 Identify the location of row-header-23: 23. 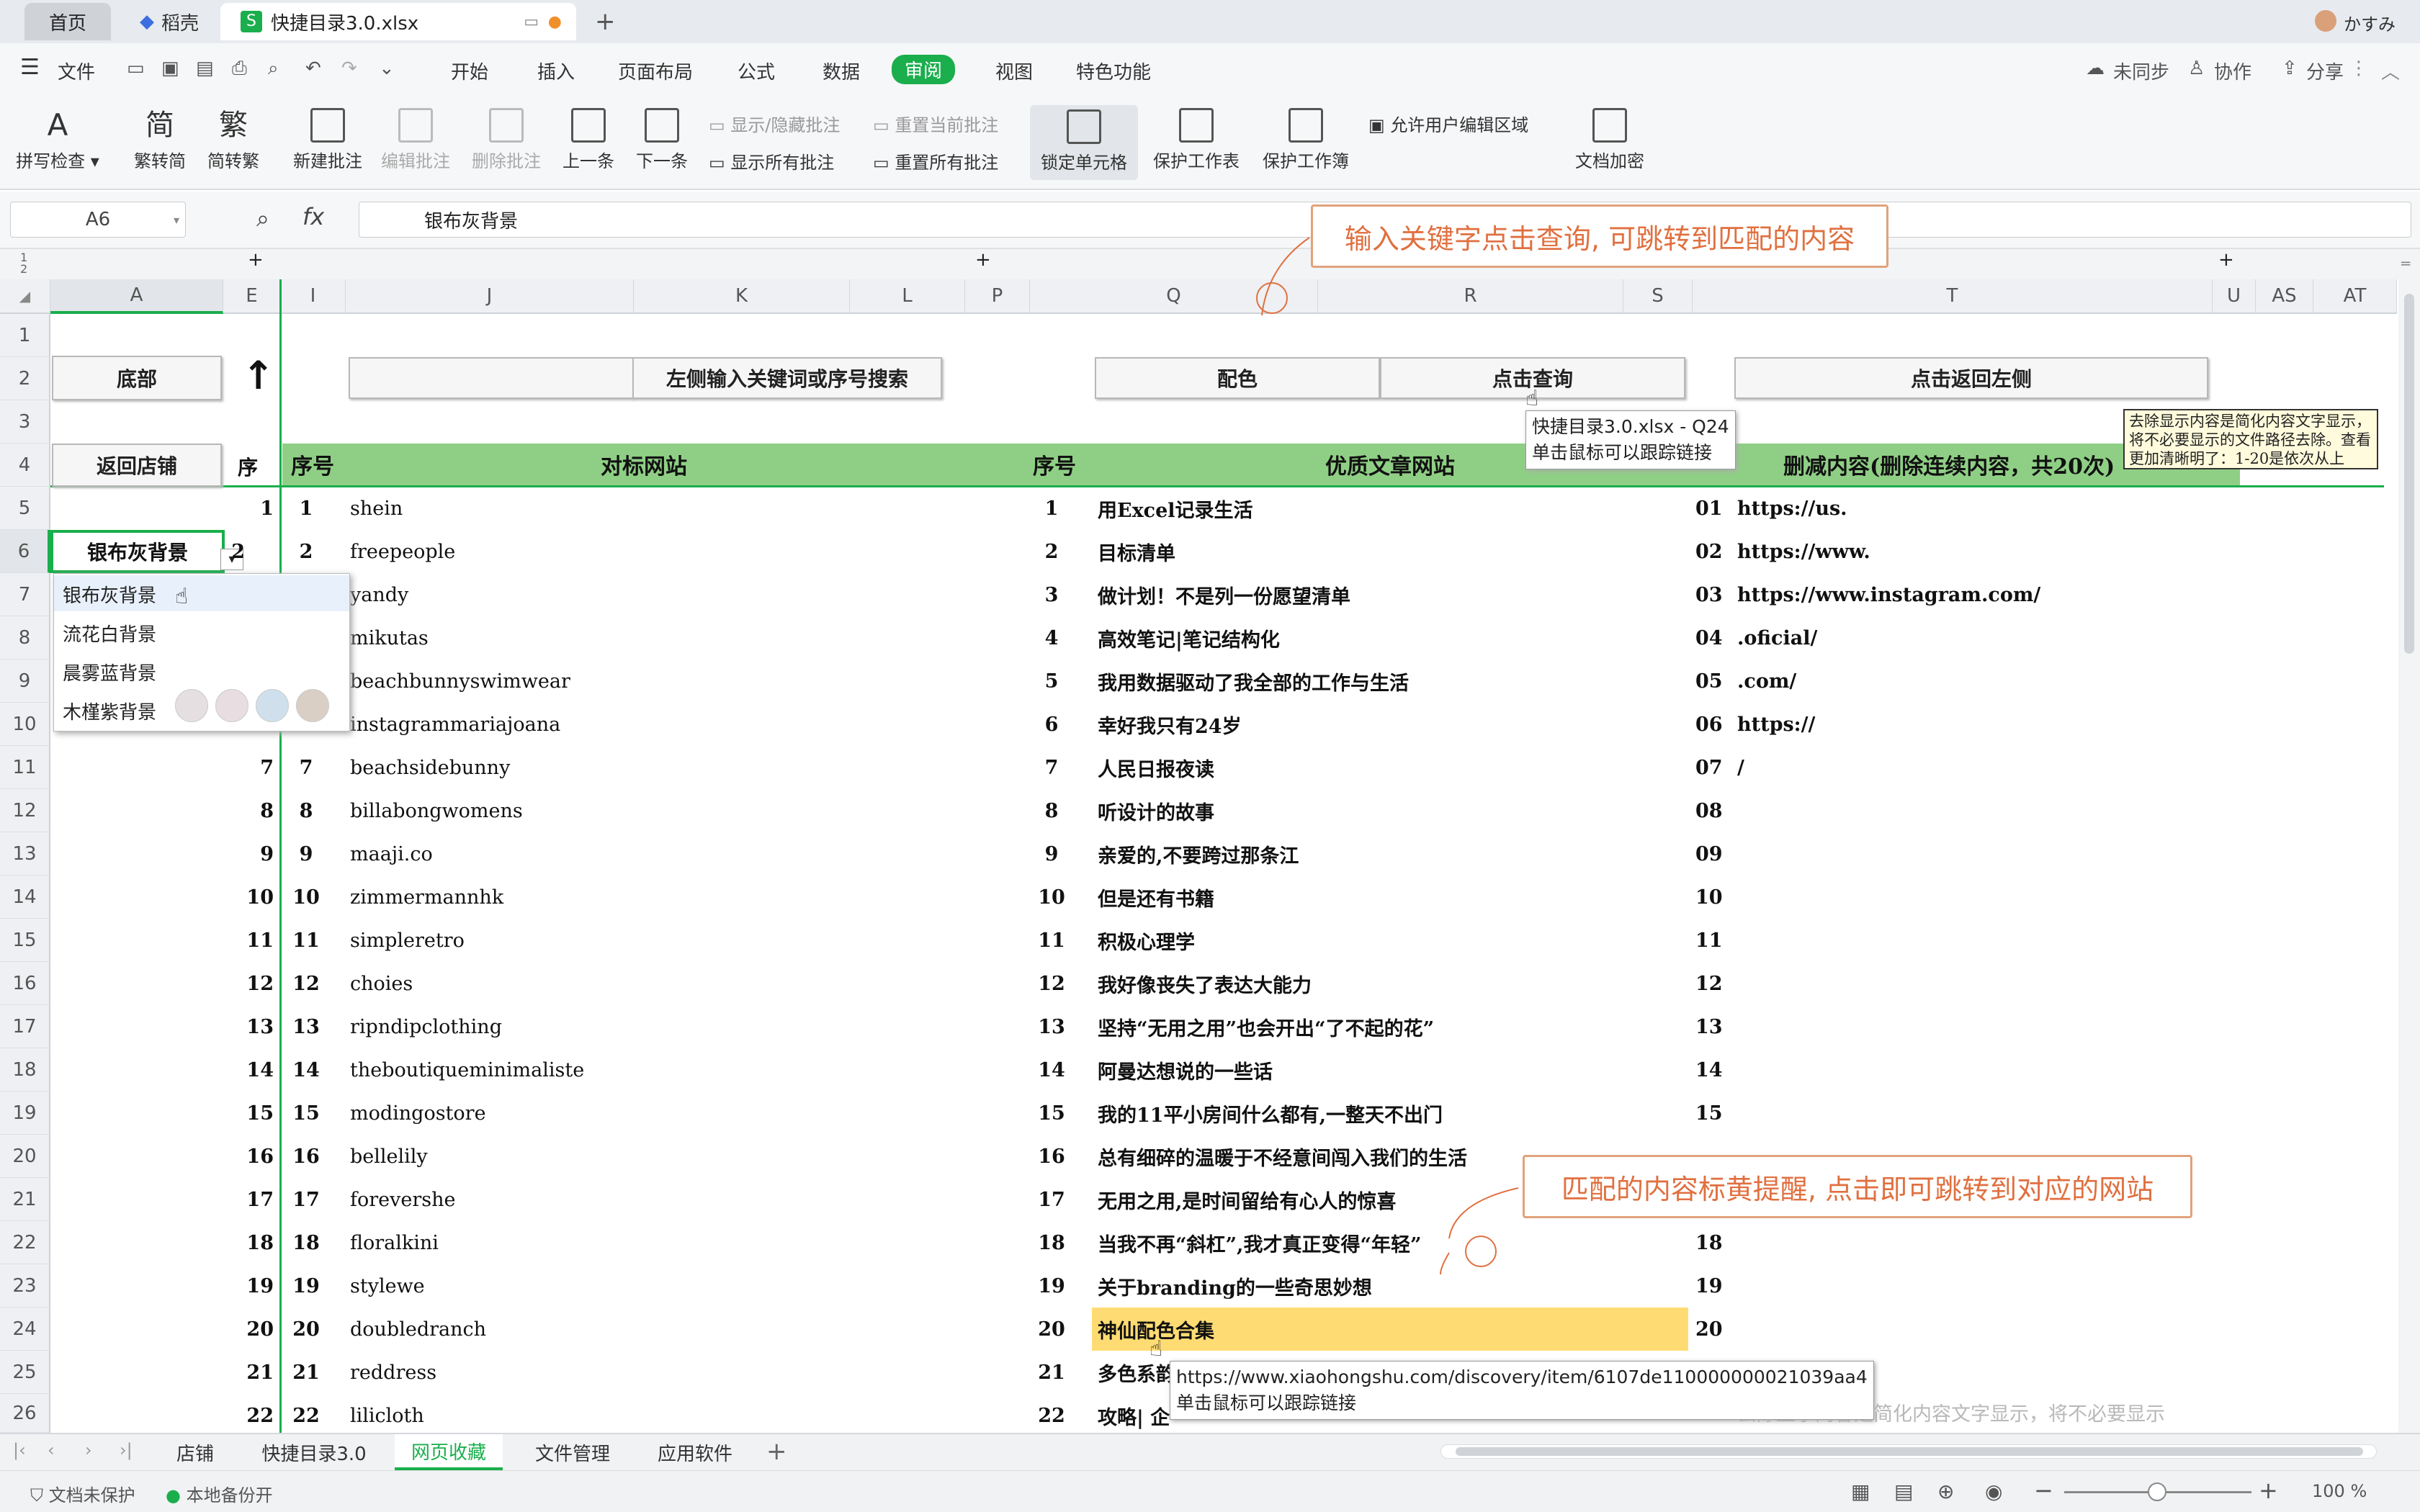
(25, 1286).